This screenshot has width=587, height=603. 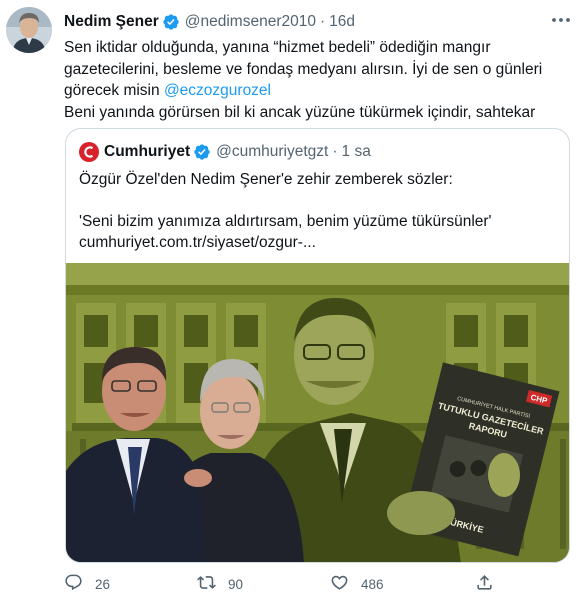 I want to click on author-handle: @nedimsener2010, so click(x=250, y=22).